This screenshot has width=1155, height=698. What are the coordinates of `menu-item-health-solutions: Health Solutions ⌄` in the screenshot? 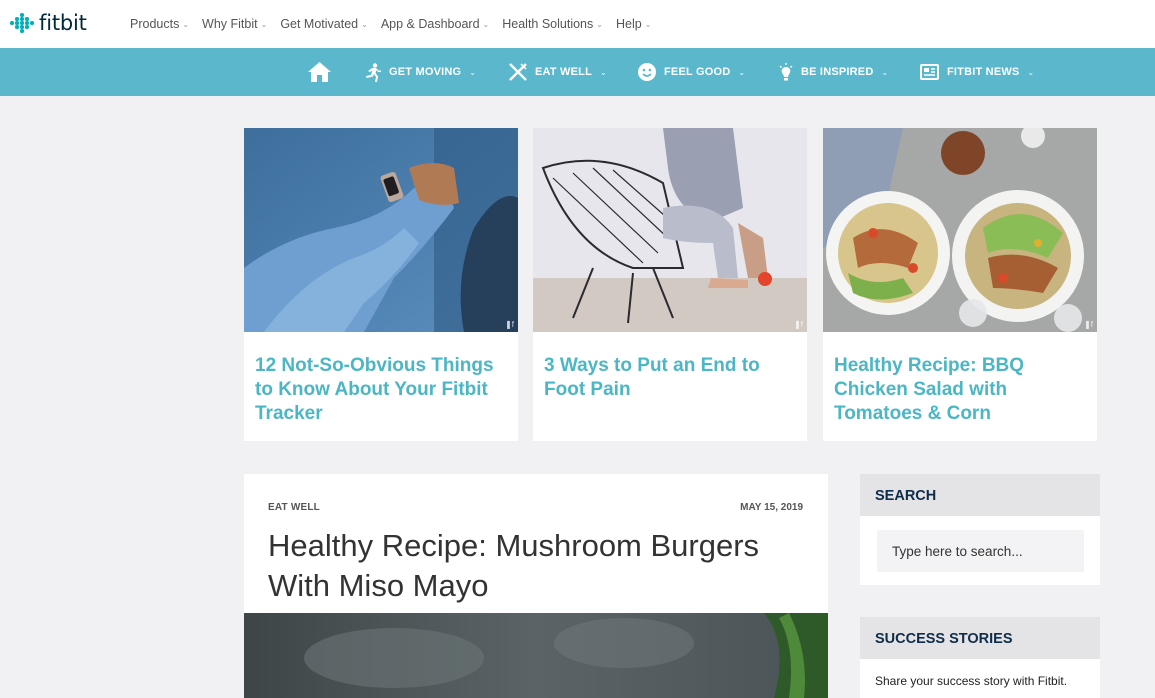 It's located at (552, 24).